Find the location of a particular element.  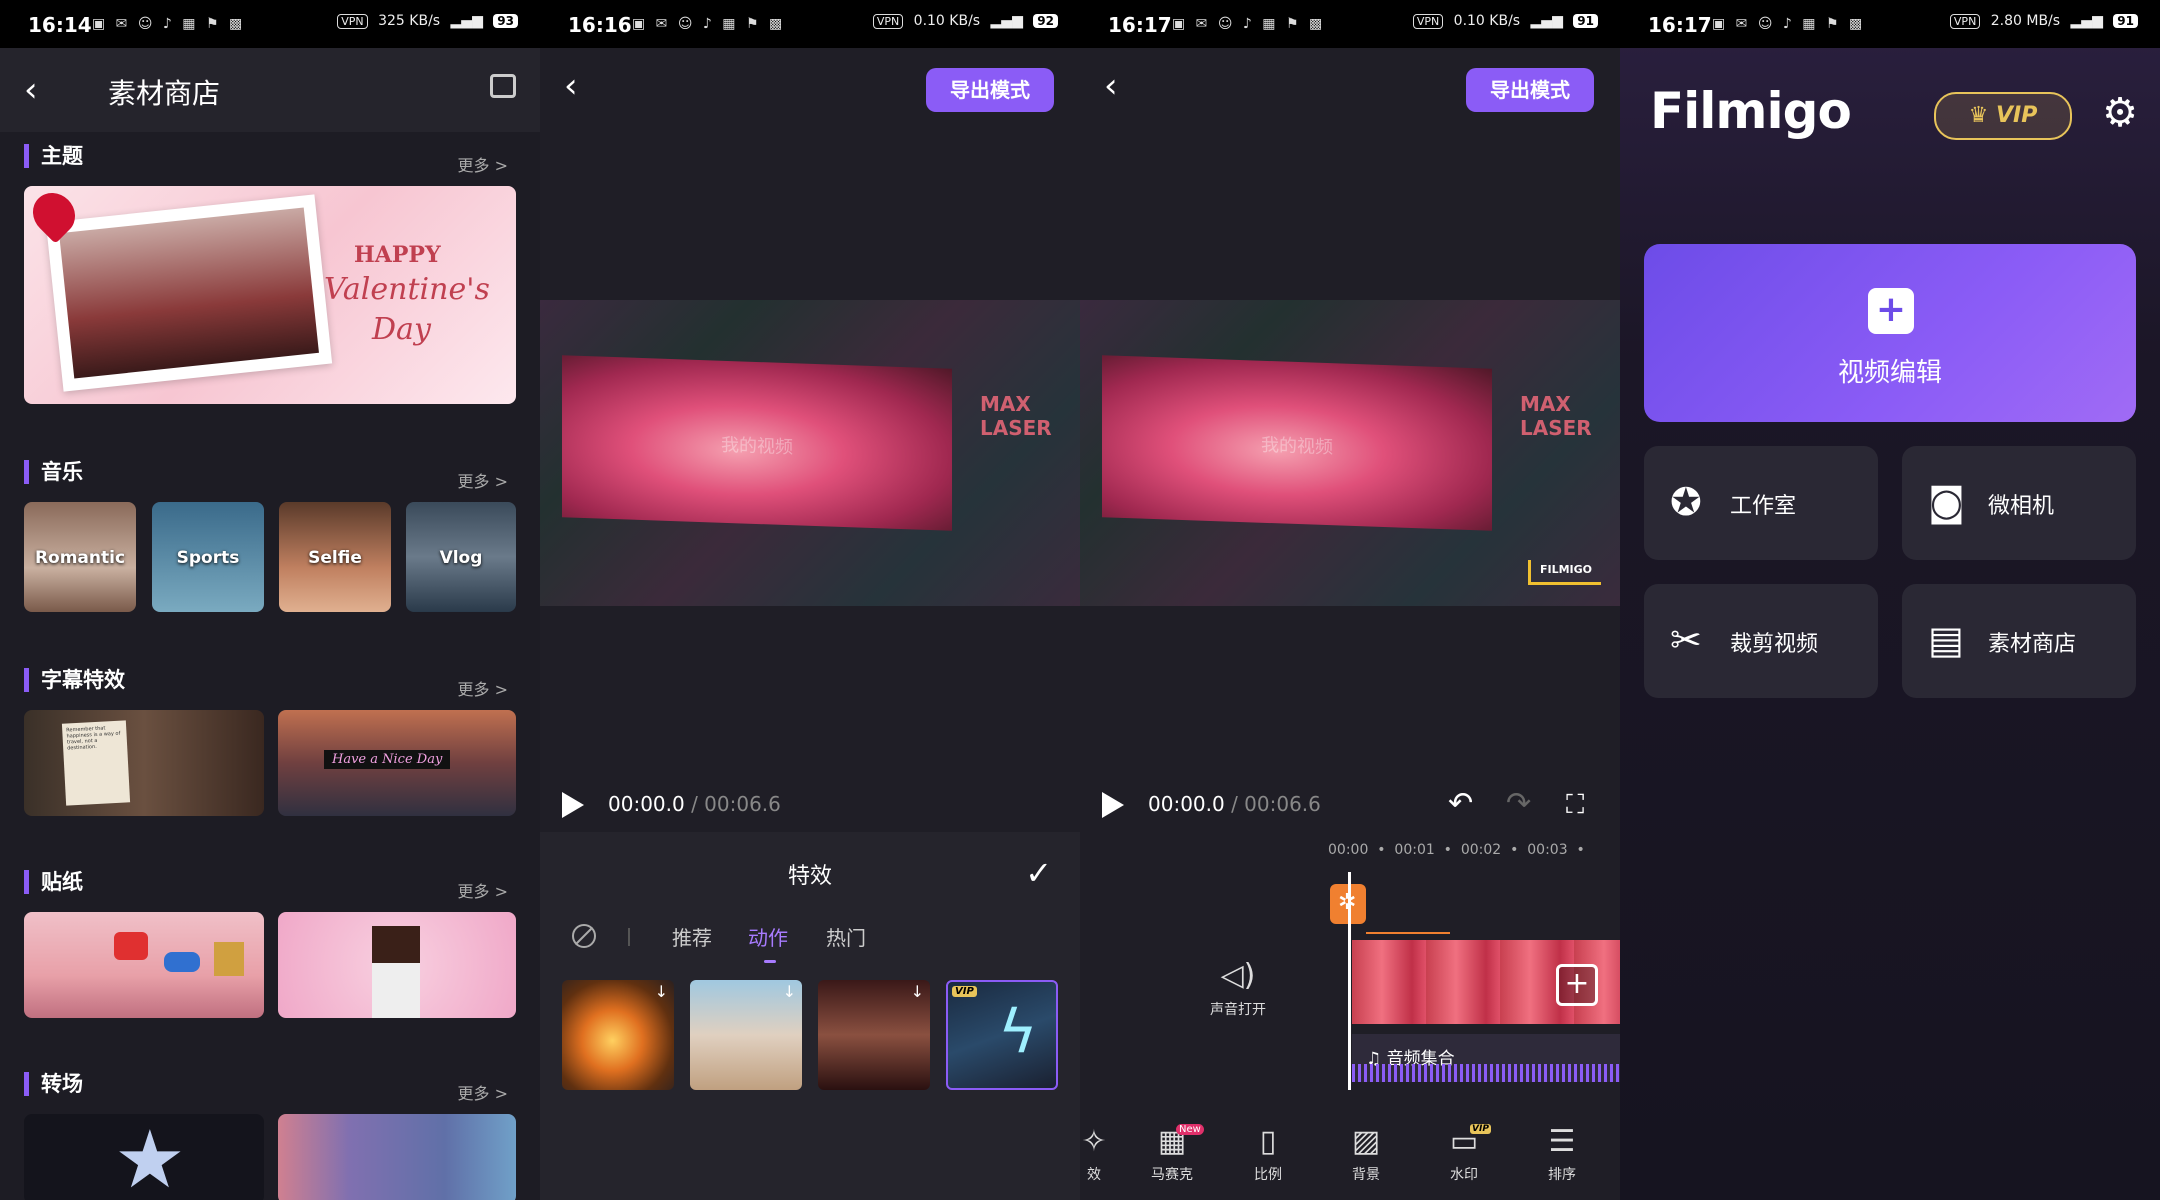

ruler-tick: 00:01 is located at coordinates (1414, 850).